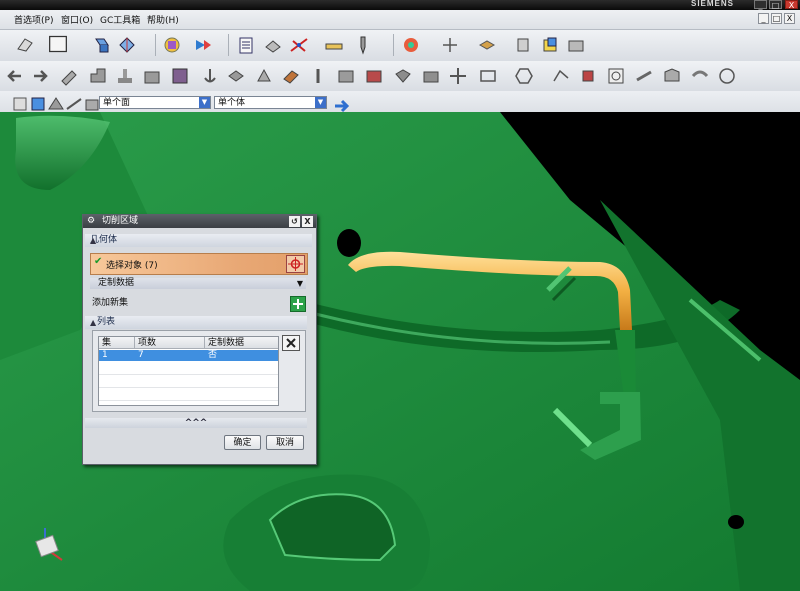 The width and height of the screenshot is (800, 591). I want to click on select-feature-icon, so click(90, 102).